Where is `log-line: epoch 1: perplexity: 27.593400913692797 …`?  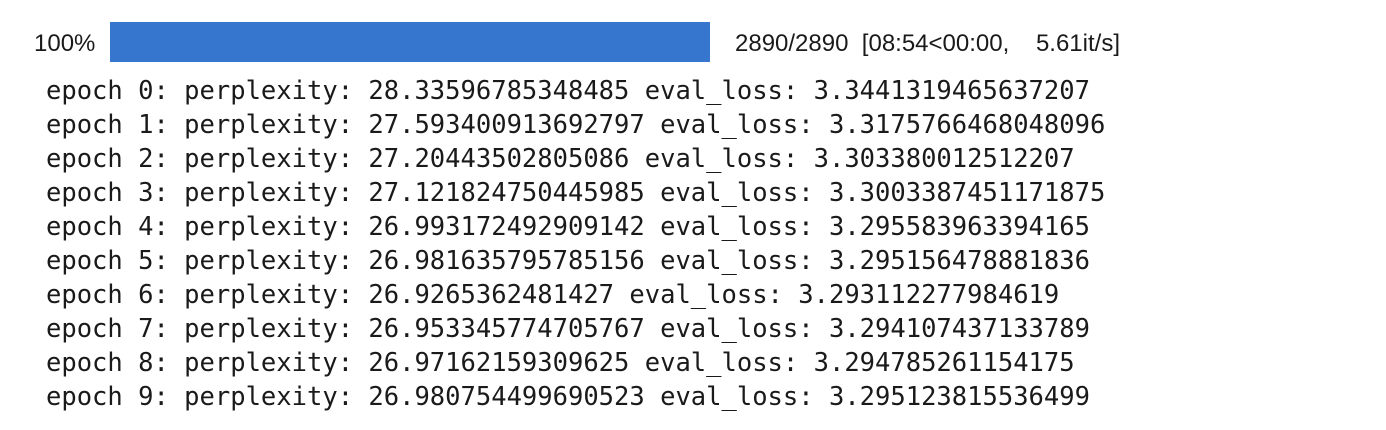 log-line: epoch 1: perplexity: 27.593400913692797 … is located at coordinates (576, 125).